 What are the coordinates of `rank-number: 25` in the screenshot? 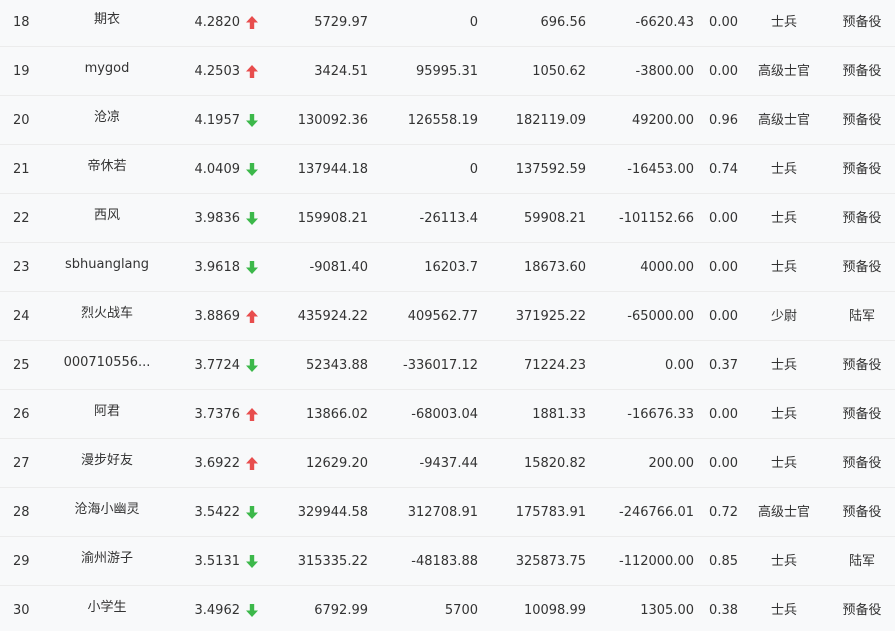 It's located at (21, 365).